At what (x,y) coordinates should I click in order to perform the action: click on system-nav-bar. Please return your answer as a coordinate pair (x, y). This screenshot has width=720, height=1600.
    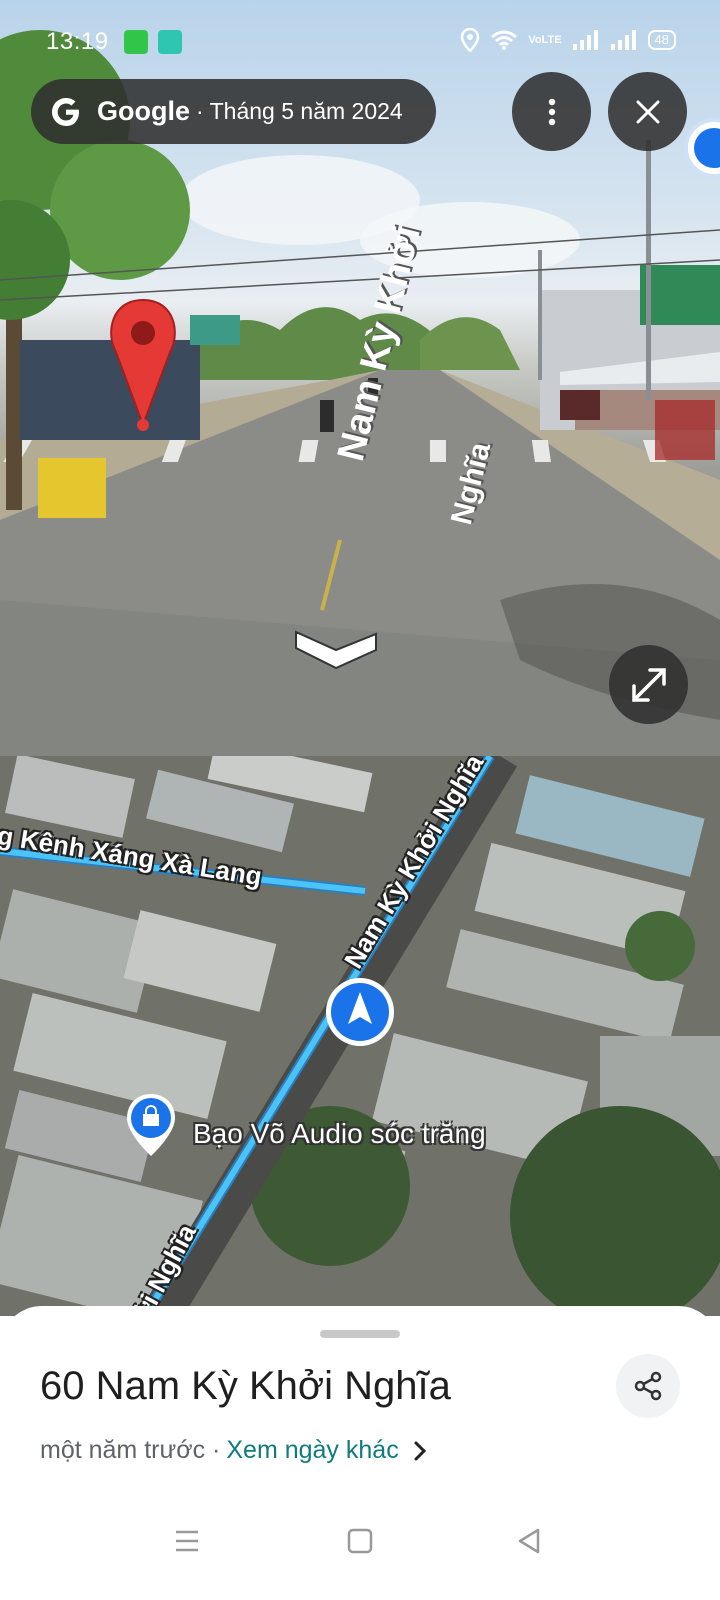
    Looking at the image, I should click on (360, 1550).